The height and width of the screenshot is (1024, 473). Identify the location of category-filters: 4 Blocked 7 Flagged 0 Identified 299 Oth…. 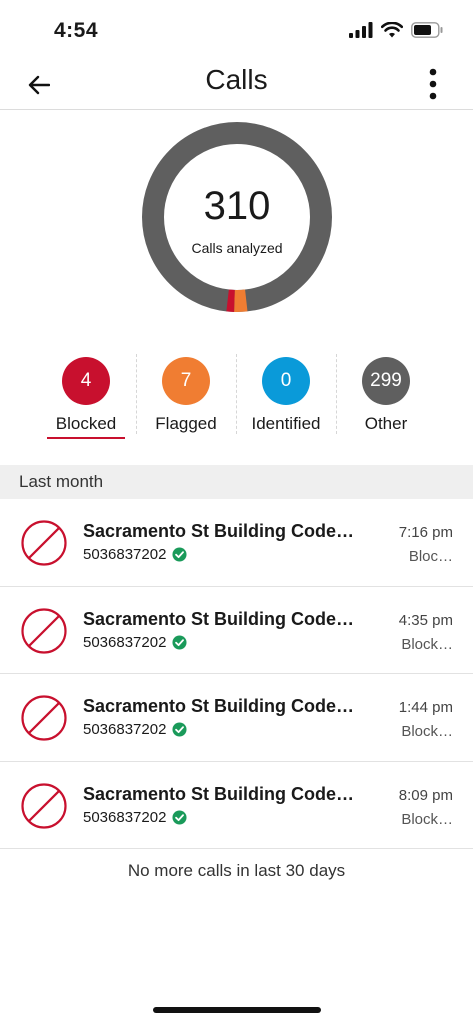
(236, 398).